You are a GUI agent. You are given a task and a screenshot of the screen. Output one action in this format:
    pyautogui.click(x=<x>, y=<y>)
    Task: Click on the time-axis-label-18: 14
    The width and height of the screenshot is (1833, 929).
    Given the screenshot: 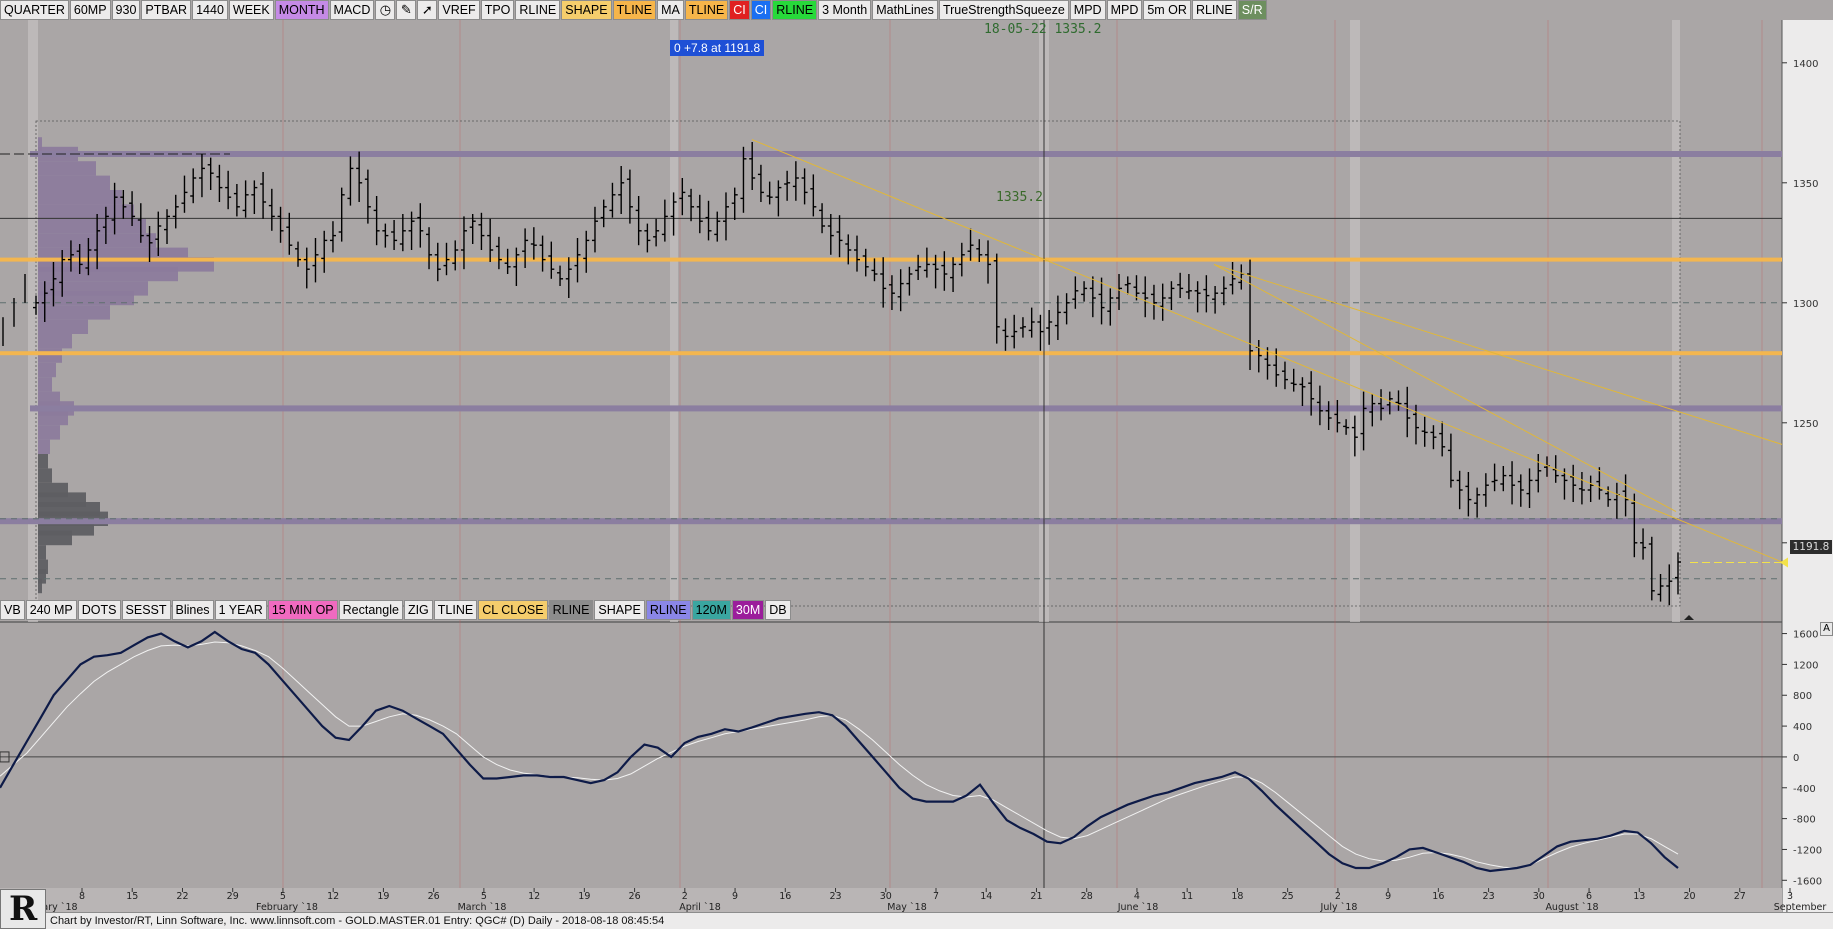 What is the action you would take?
    pyautogui.click(x=986, y=896)
    